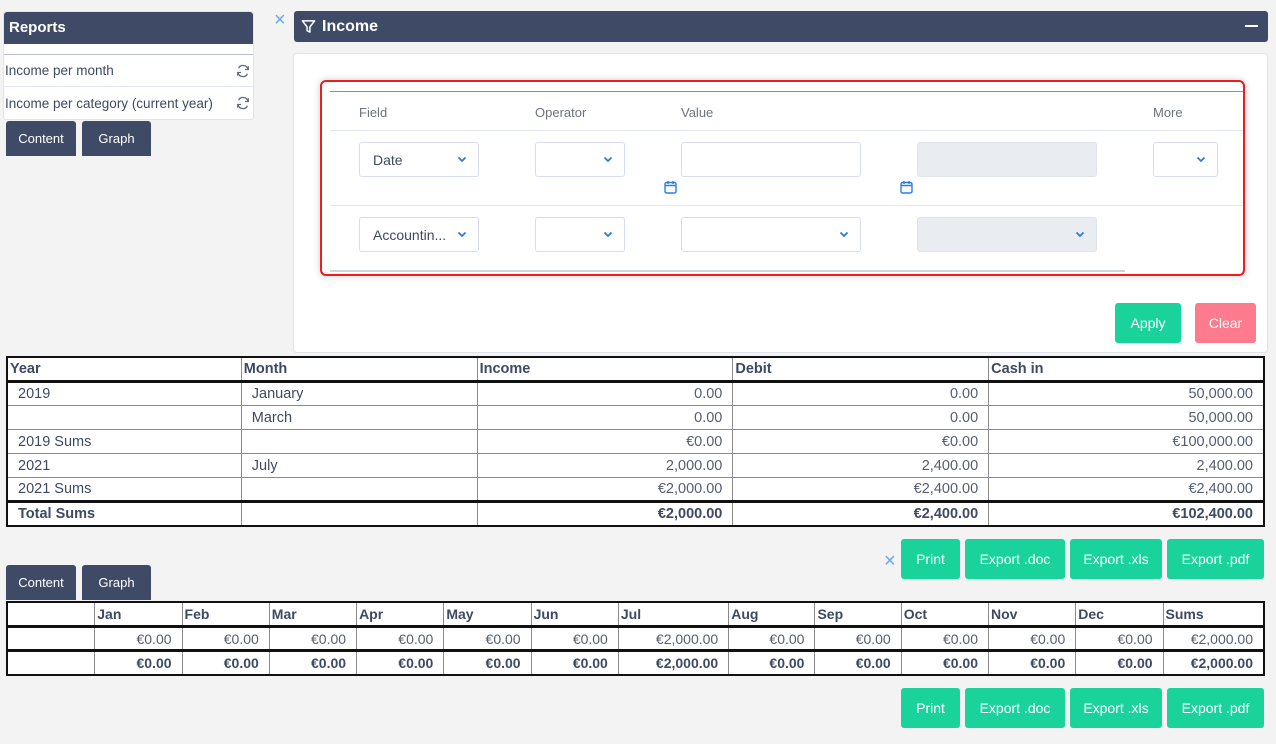  What do you see at coordinates (1225, 323) in the screenshot?
I see `clear-button: Clear` at bounding box center [1225, 323].